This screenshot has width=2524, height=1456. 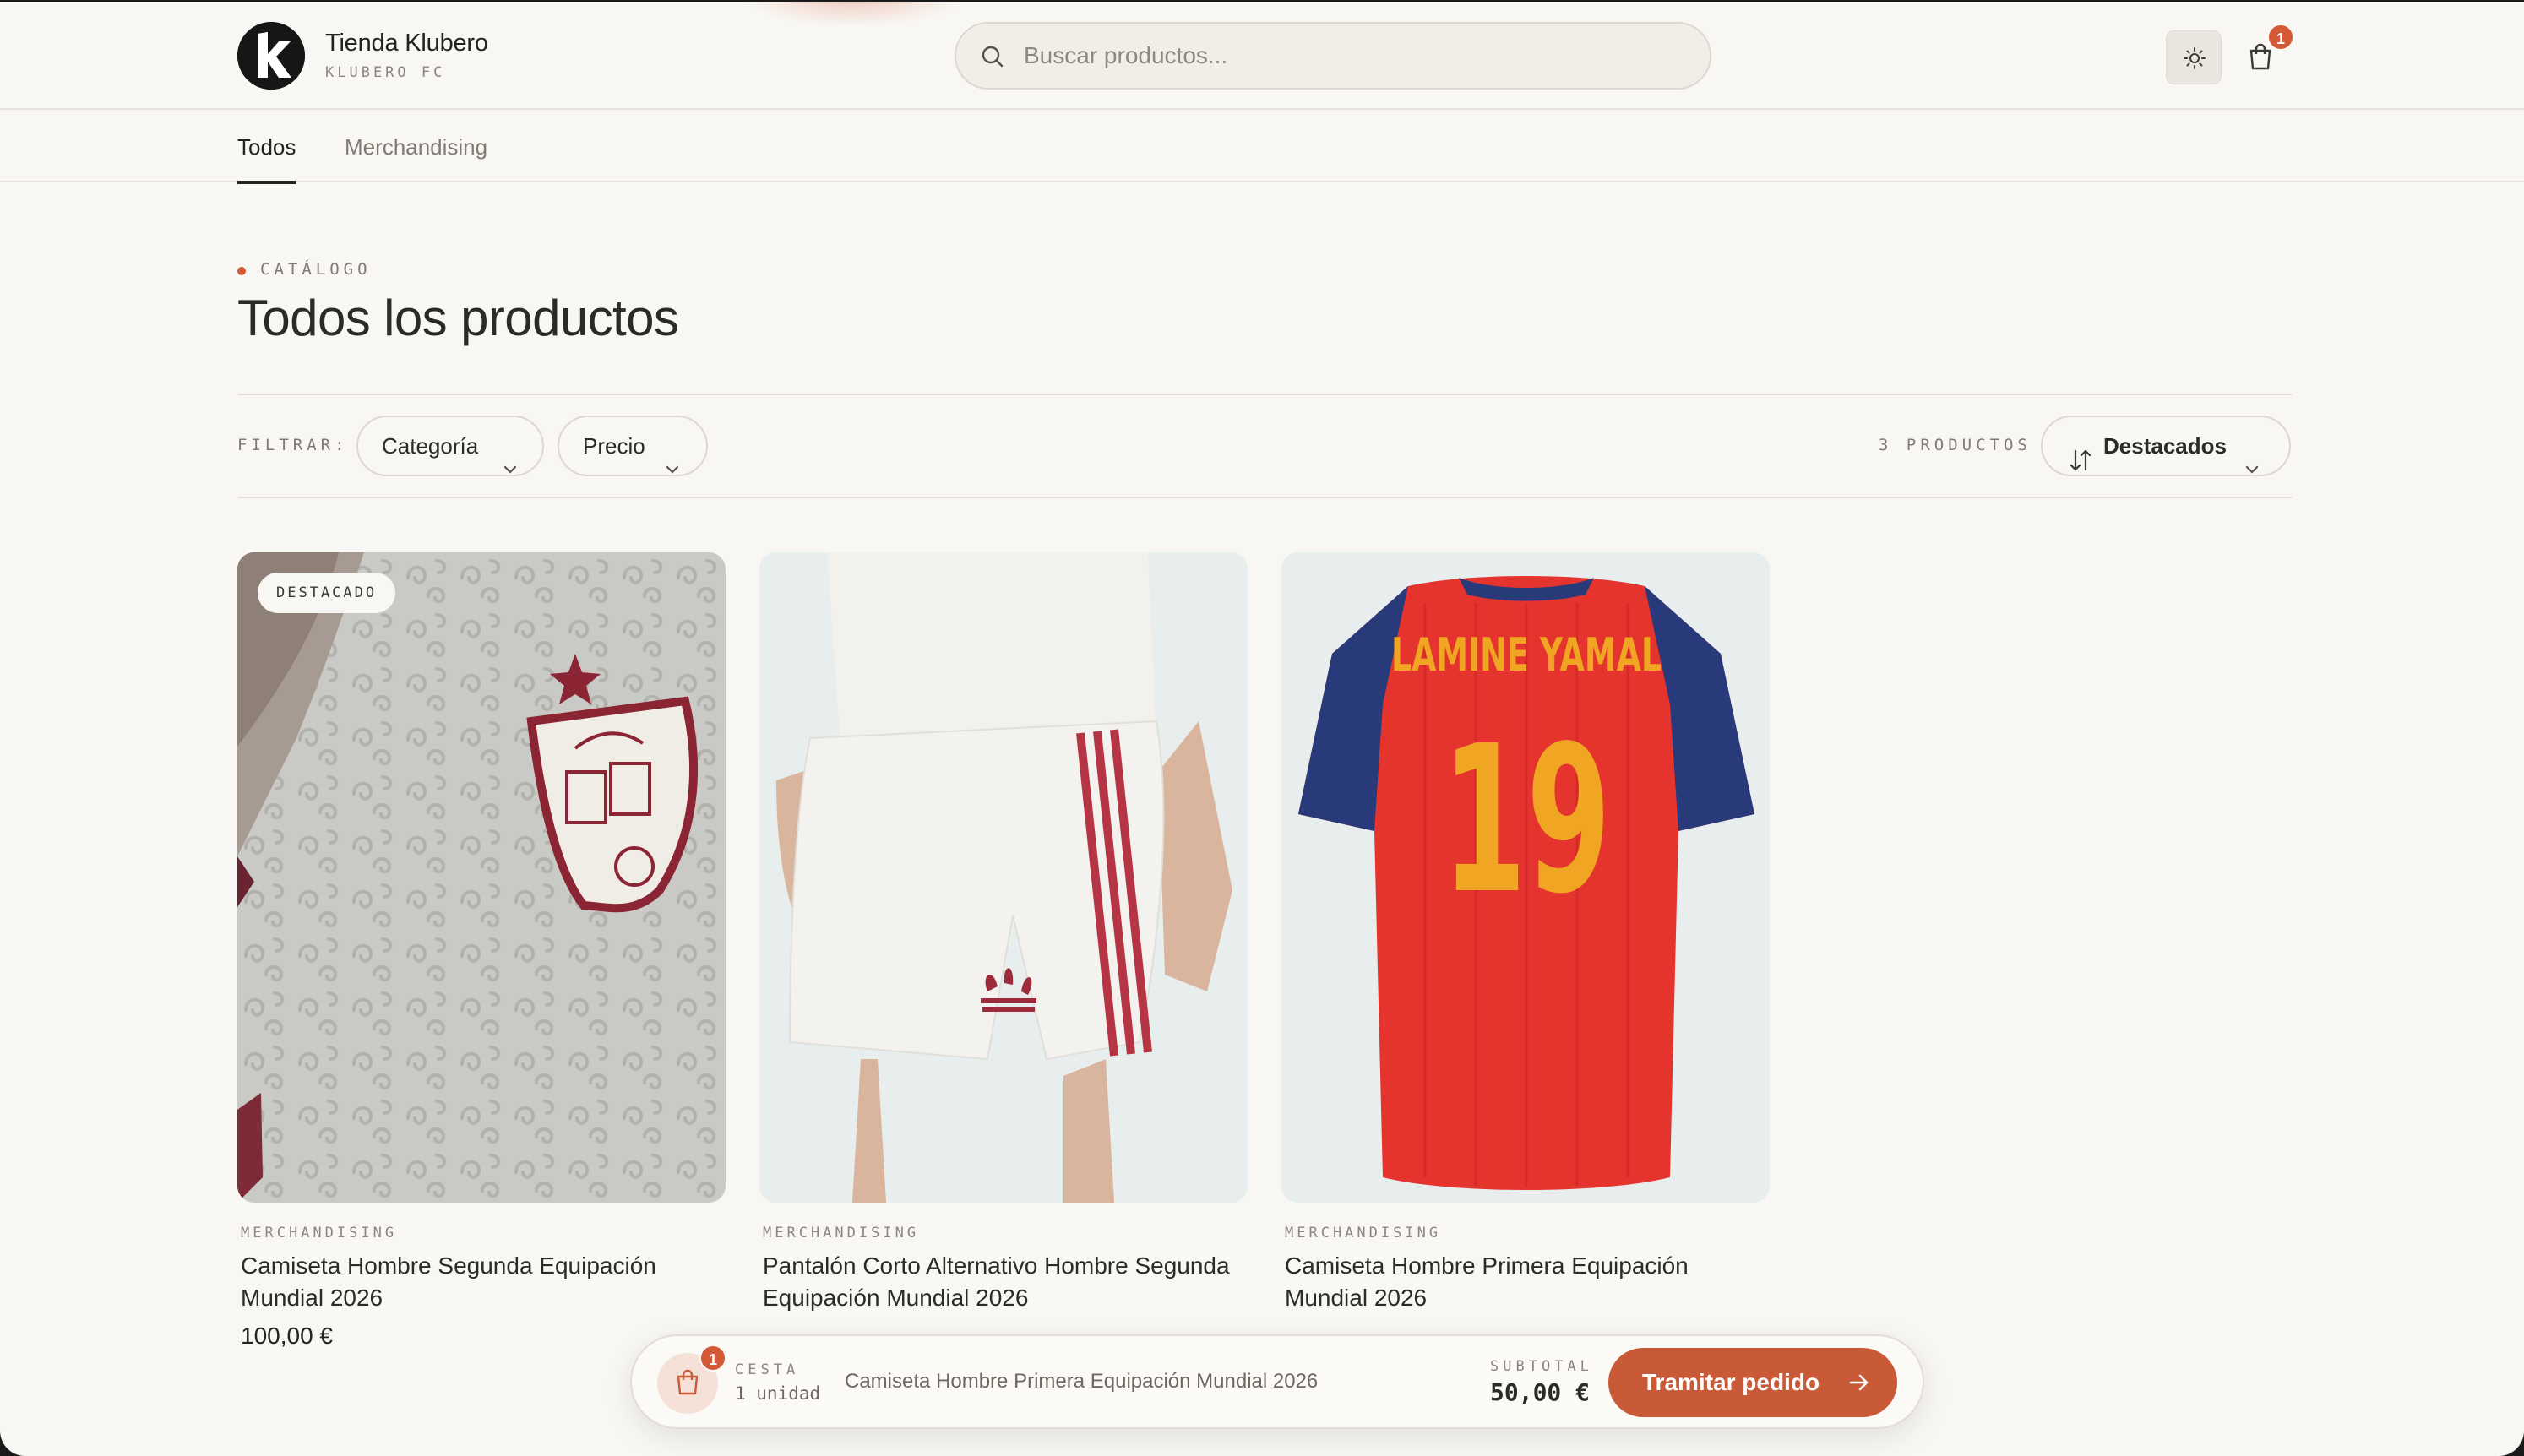 I want to click on price-filter-label: Precio, so click(x=614, y=446).